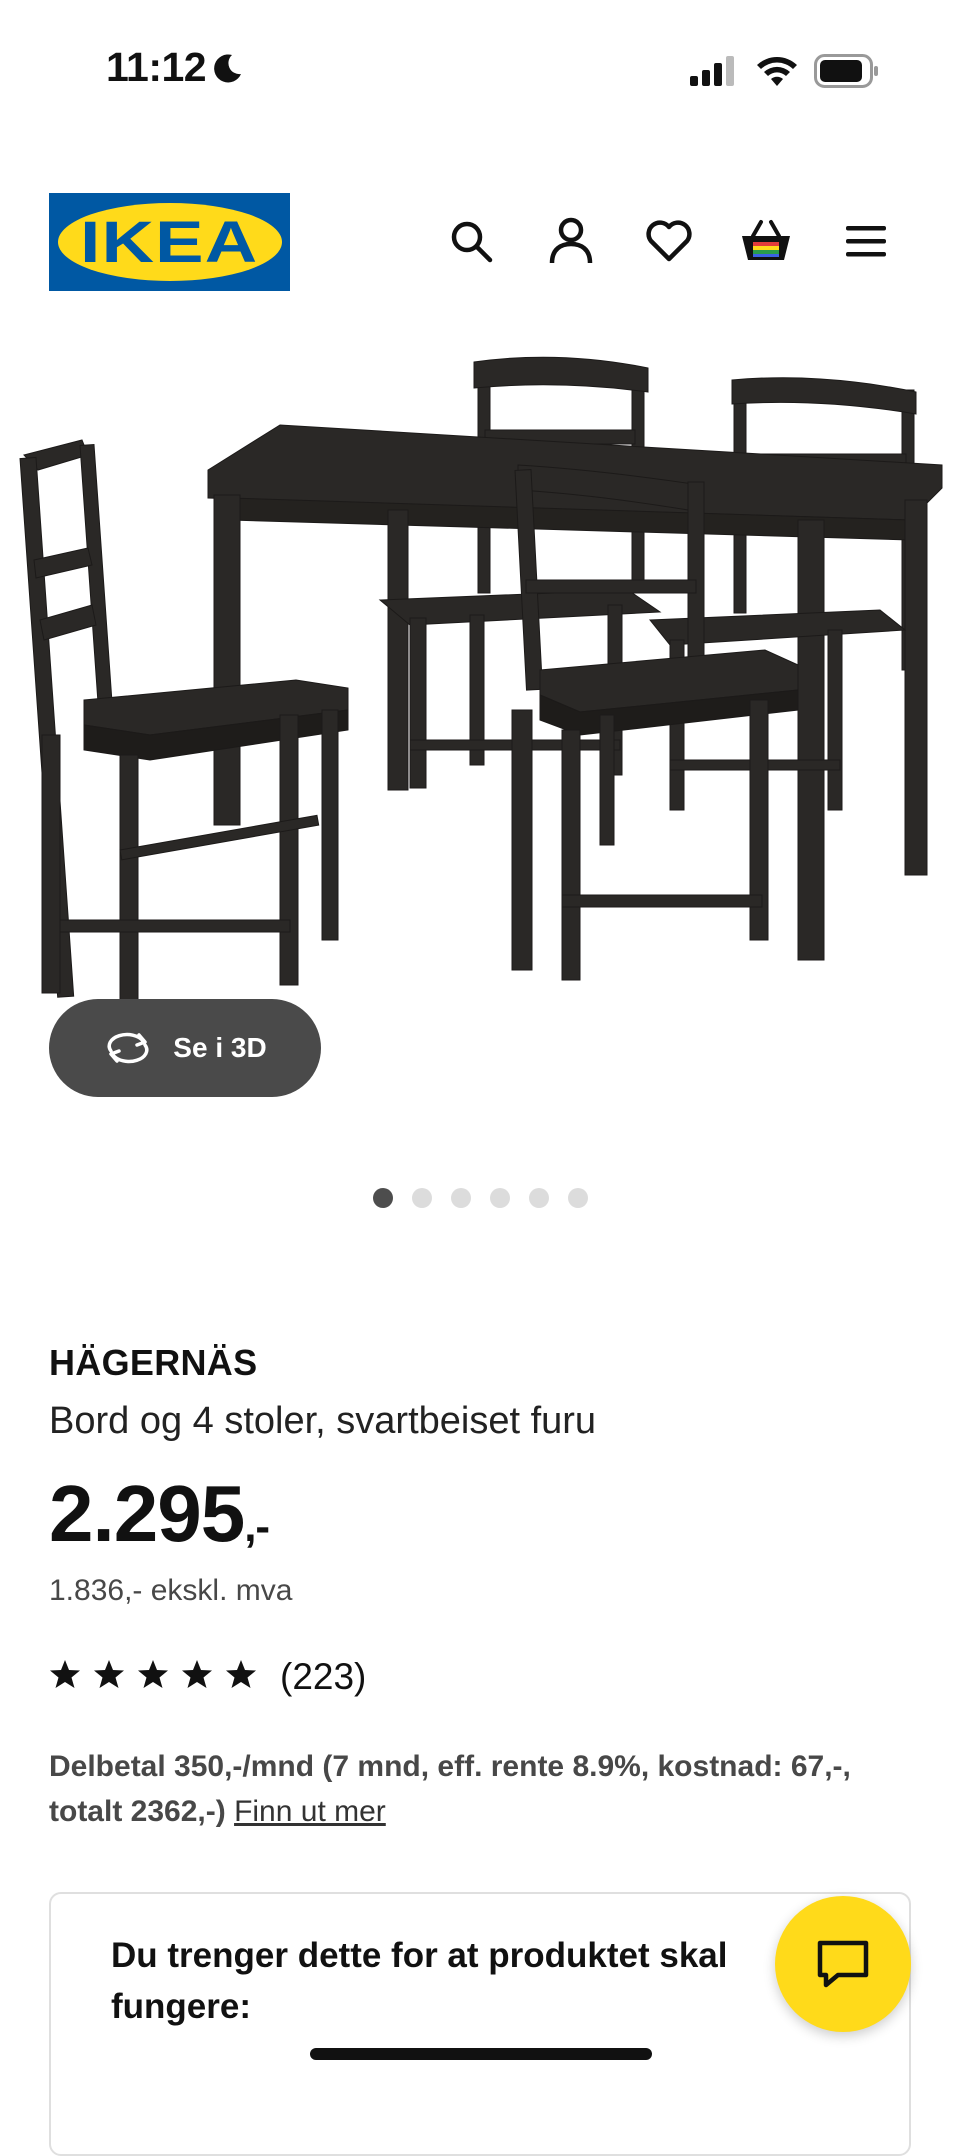 This screenshot has width=960, height=2156. I want to click on wifi-icon, so click(777, 71).